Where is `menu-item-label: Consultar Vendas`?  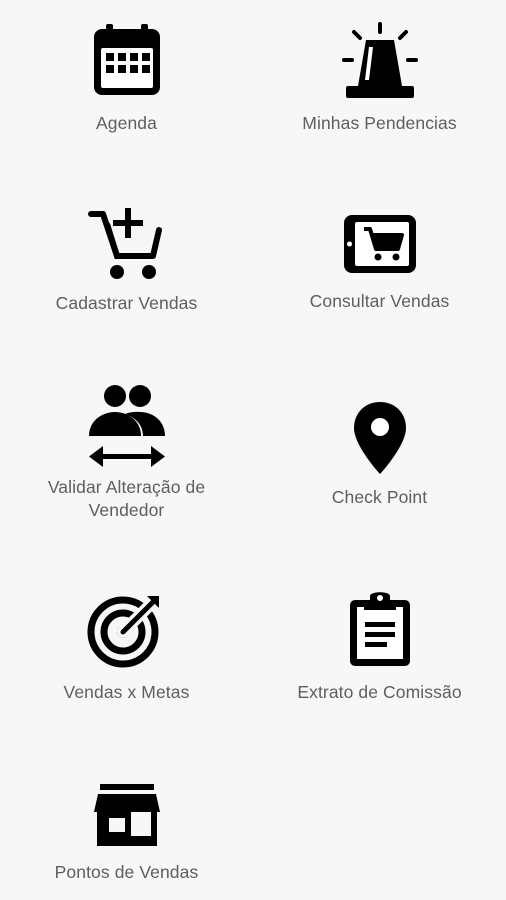
menu-item-label: Consultar Vendas is located at coordinates (379, 301).